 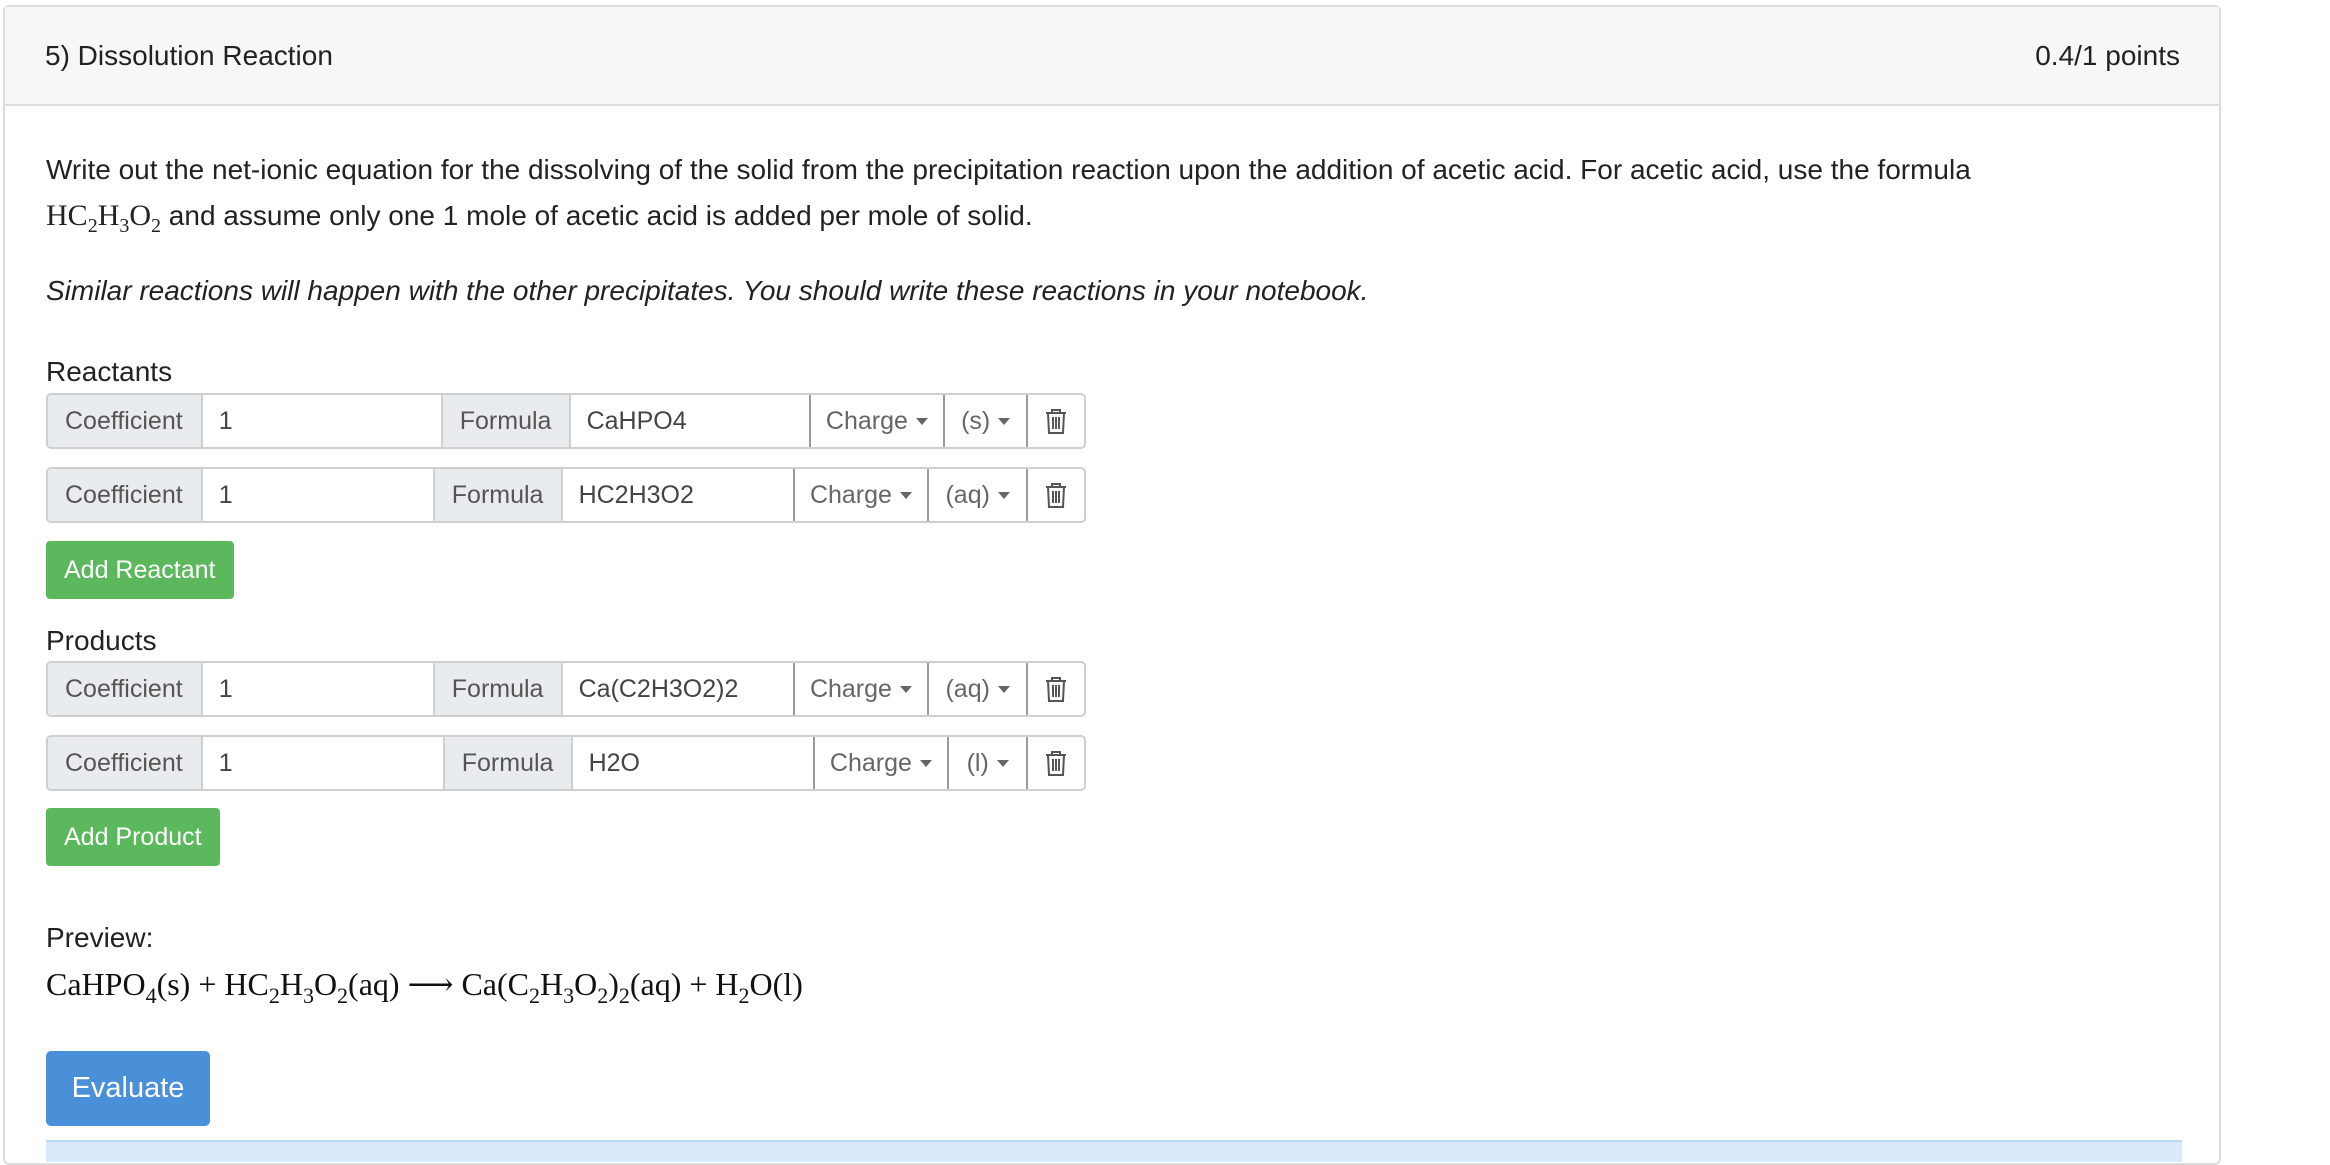 I want to click on product-row: Coefficient Formula Charge (aq), so click(x=566, y=689).